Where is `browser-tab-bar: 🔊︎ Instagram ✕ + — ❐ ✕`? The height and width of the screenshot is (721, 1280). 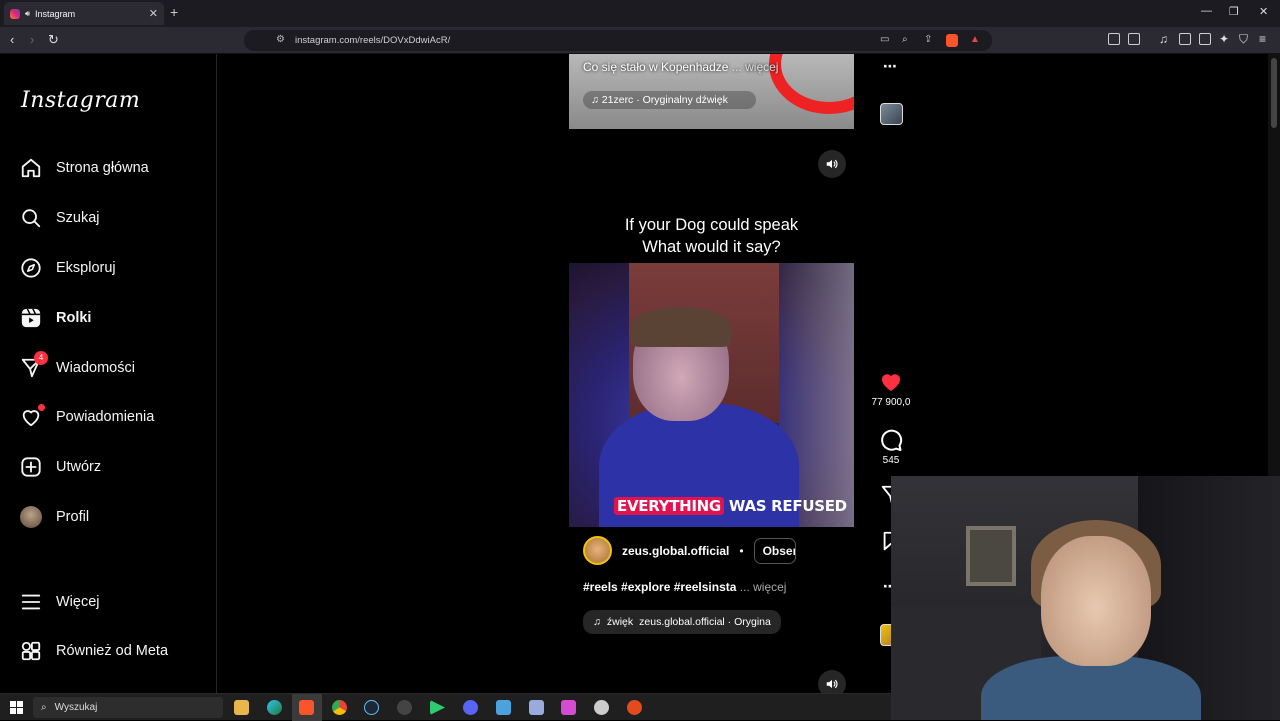 browser-tab-bar: 🔊︎ Instagram ✕ + — ❐ ✕ is located at coordinates (640, 13).